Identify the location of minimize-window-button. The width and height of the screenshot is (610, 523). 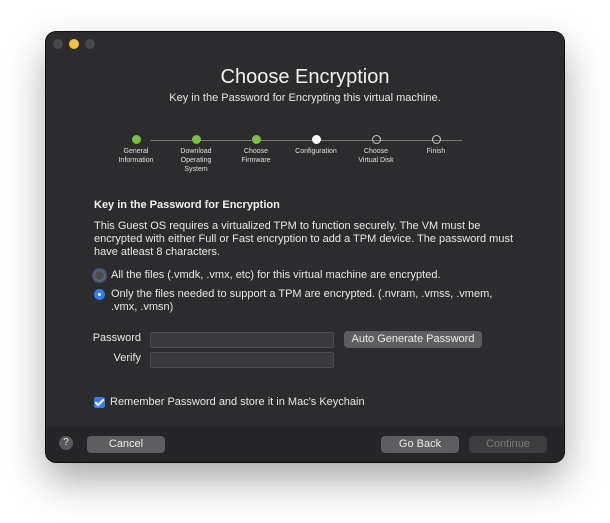
(74, 44).